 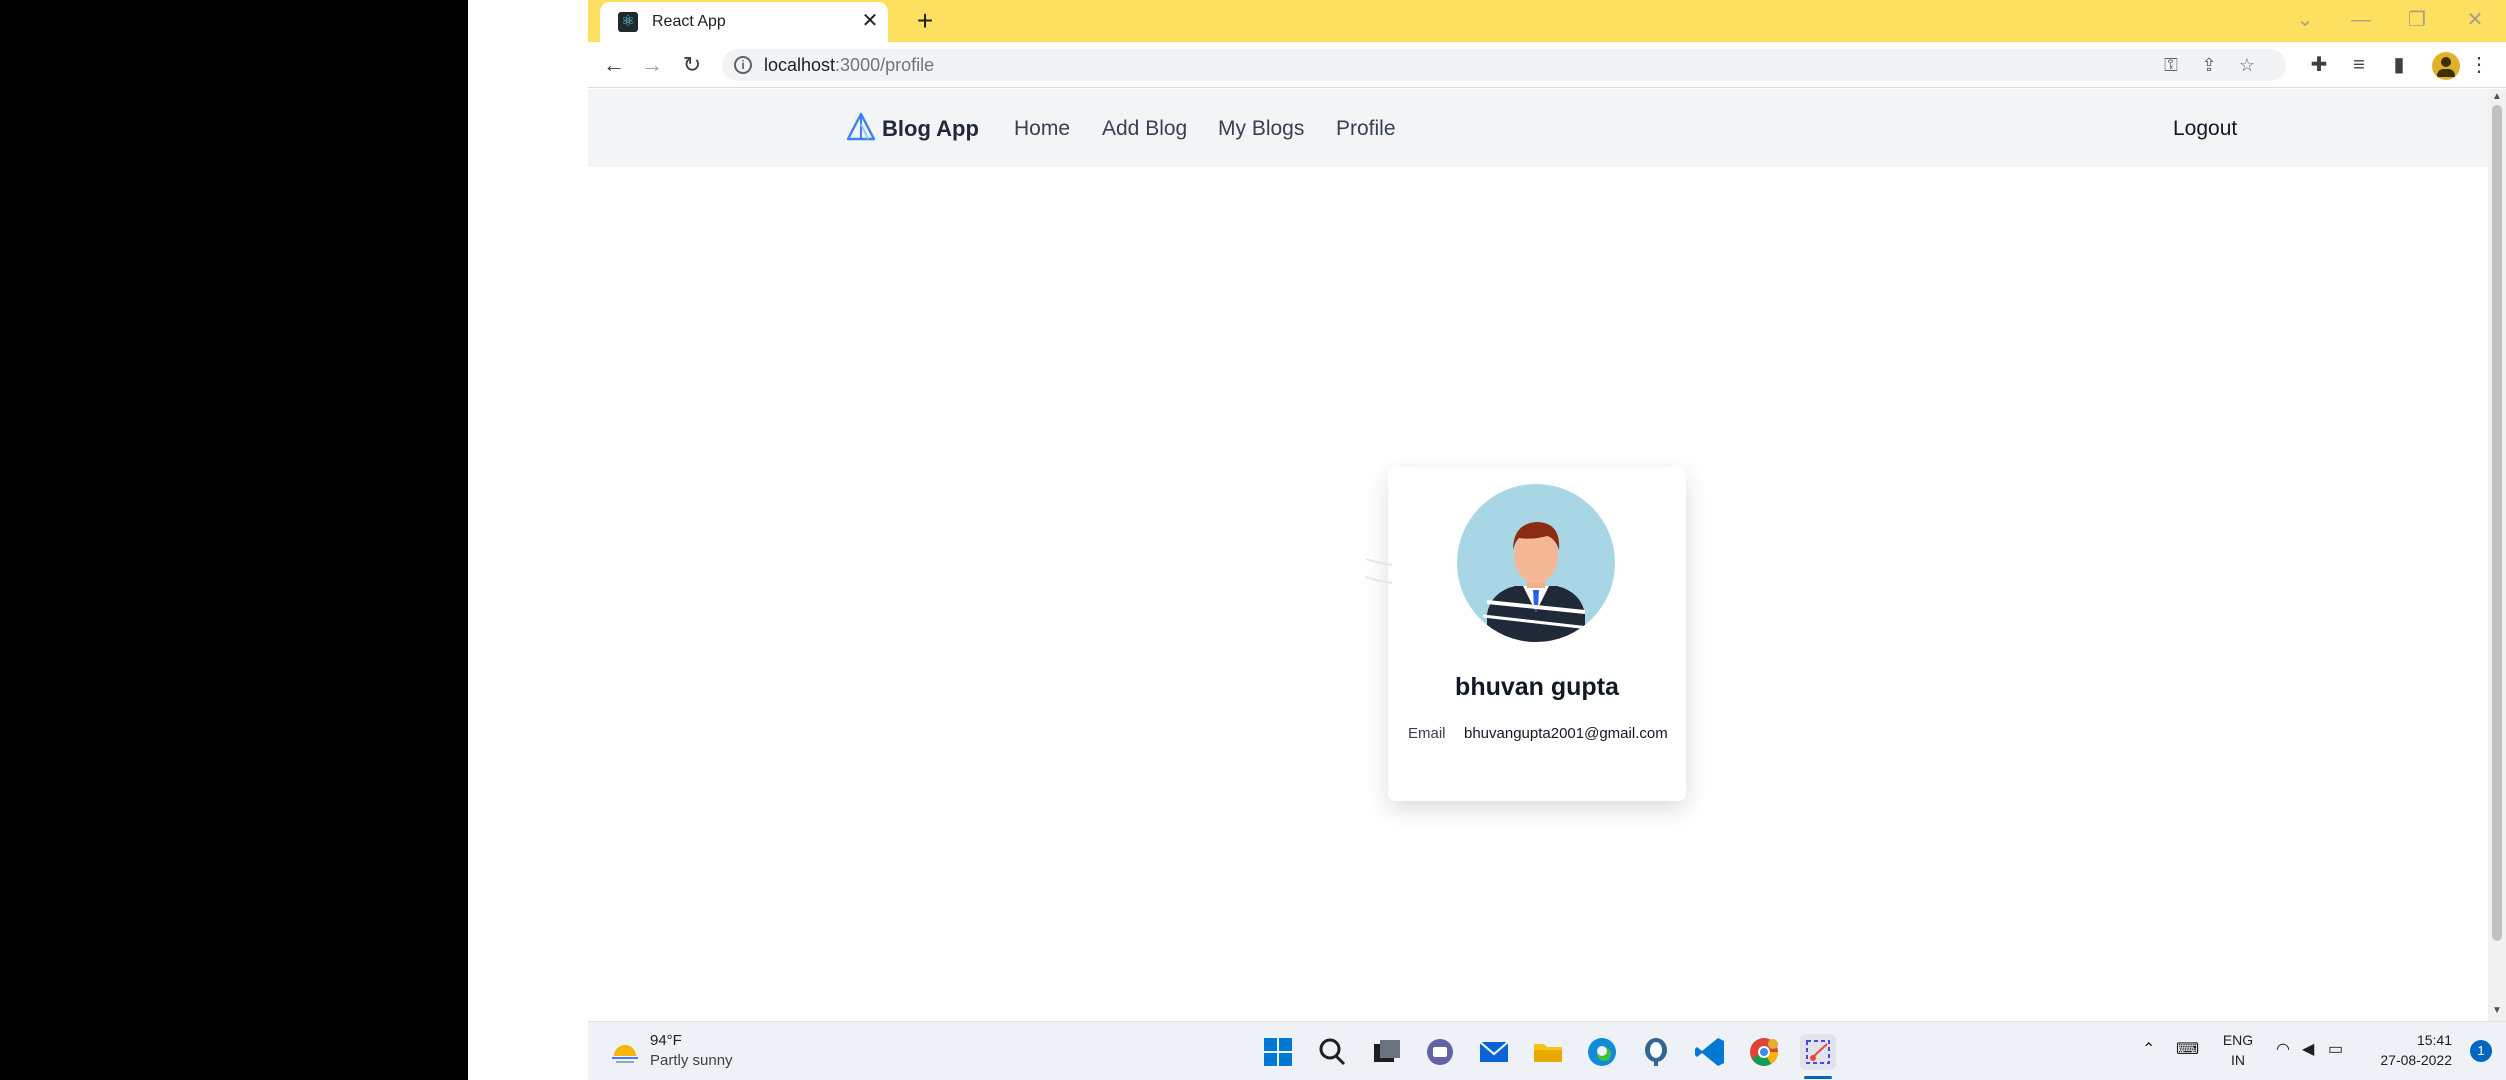 What do you see at coordinates (2187, 1049) in the screenshot?
I see `keyboard-icon: ⌨` at bounding box center [2187, 1049].